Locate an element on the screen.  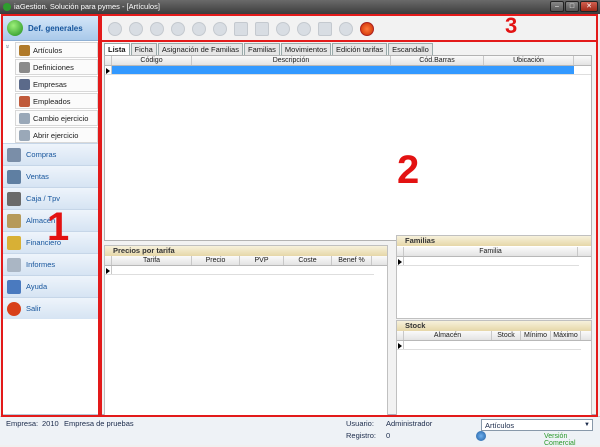
nav-item-label: Ayuda is located at coordinates (37, 286).